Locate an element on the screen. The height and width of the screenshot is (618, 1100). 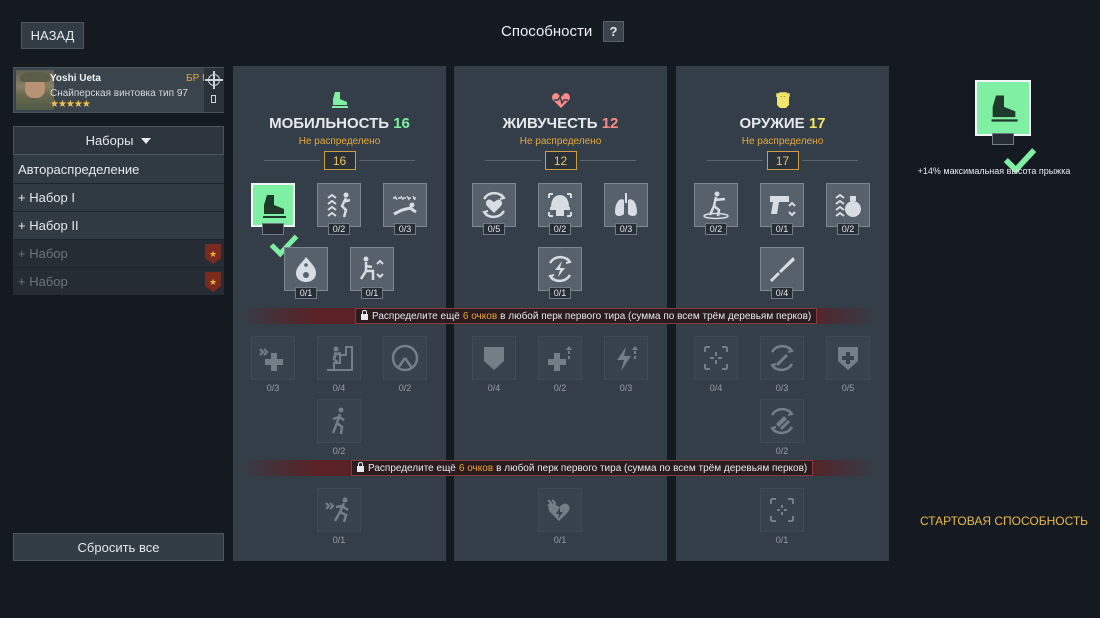
perk-pistol: 0/1 is located at coordinates (782, 209).